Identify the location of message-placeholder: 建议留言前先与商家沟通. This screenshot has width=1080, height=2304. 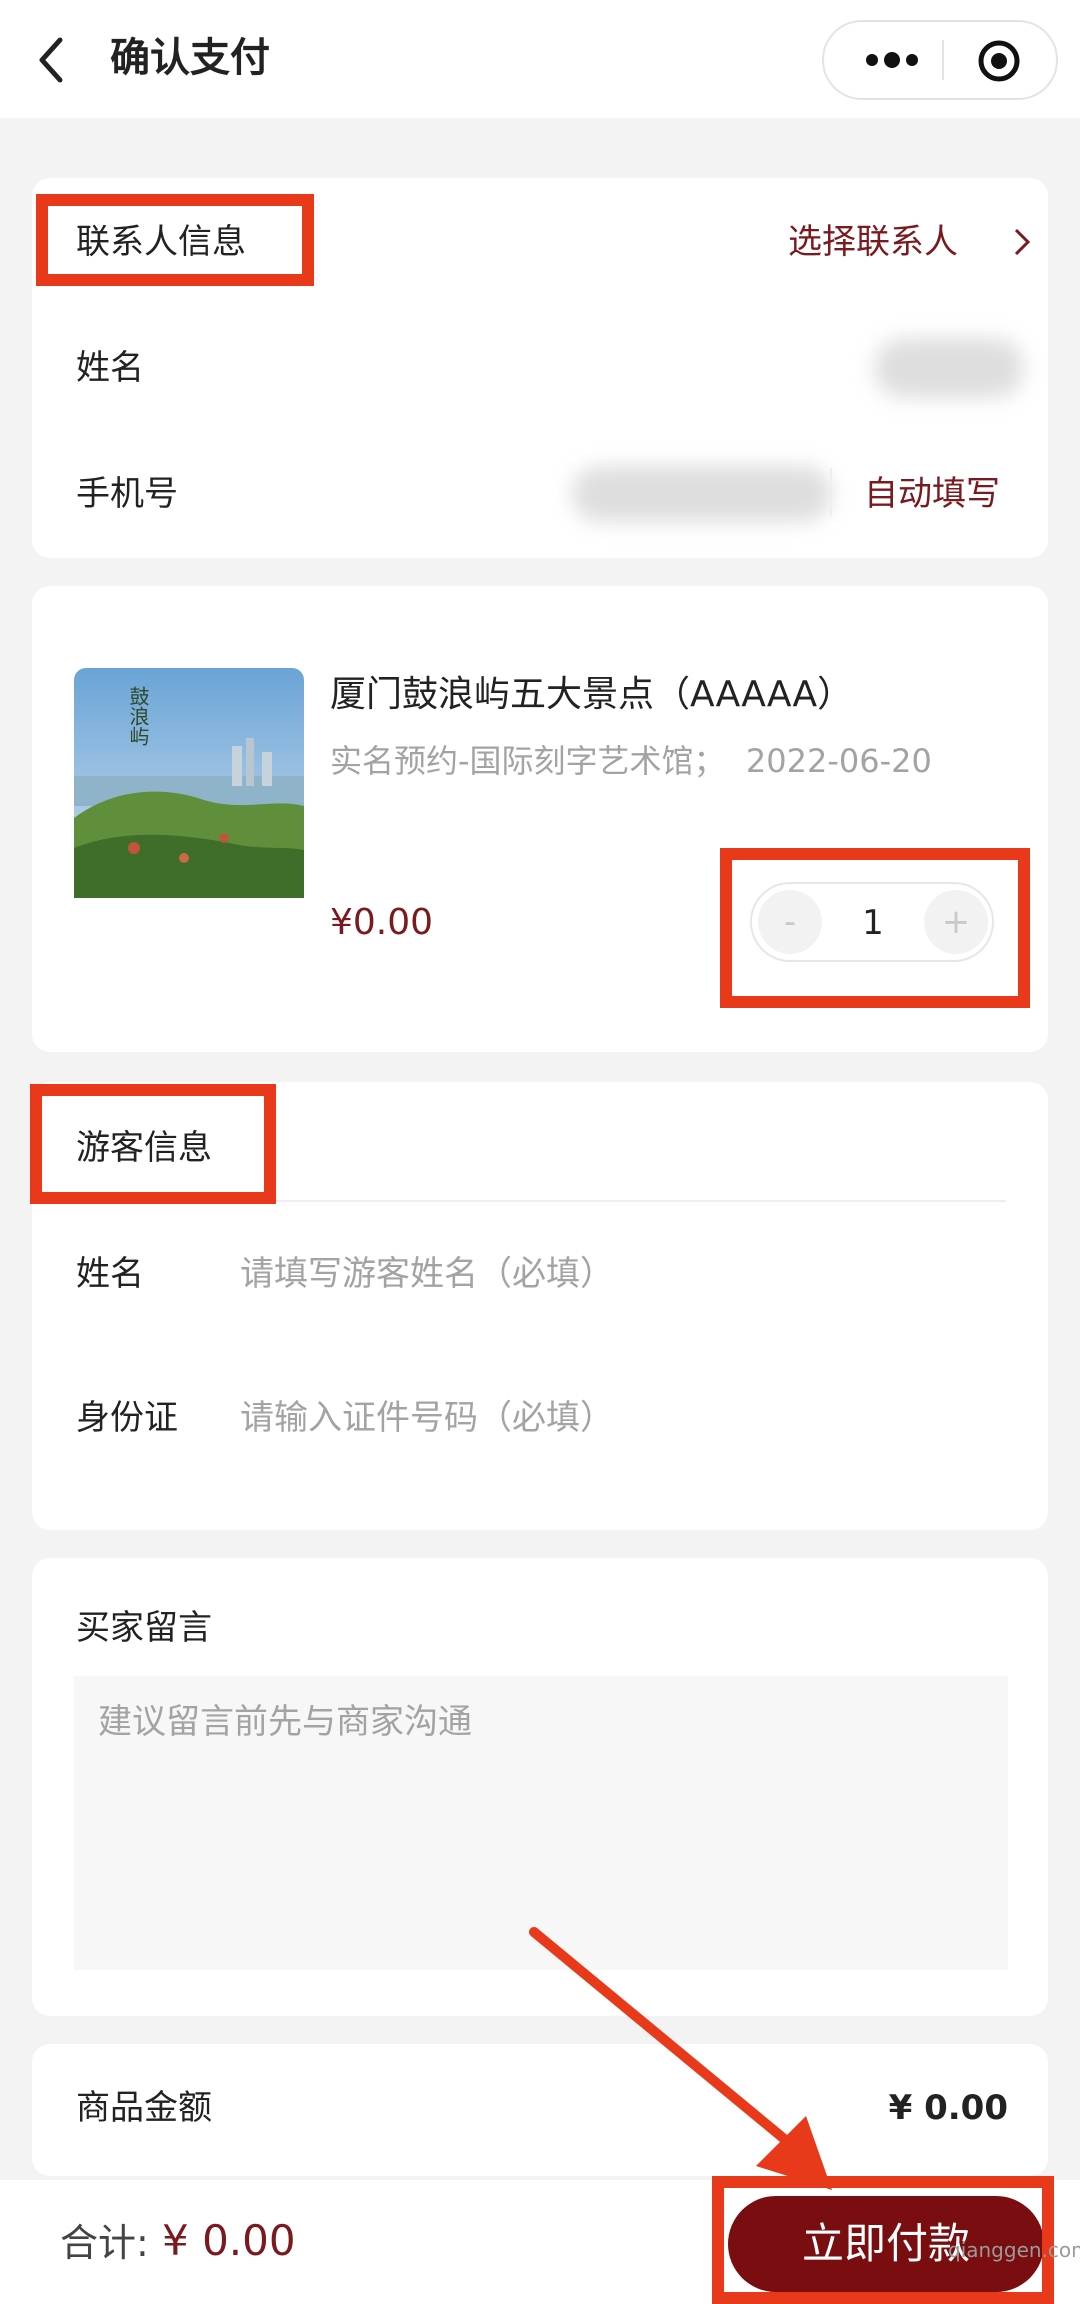
(285, 1722).